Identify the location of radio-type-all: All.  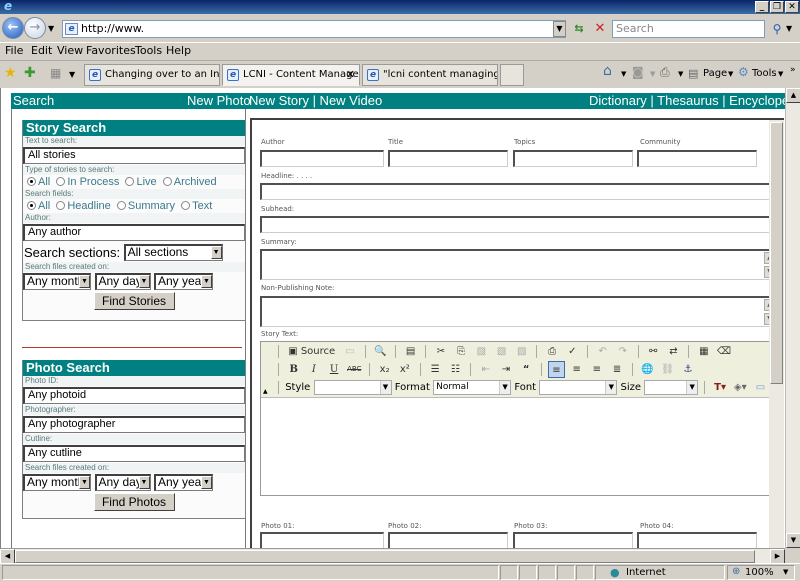
(38, 182).